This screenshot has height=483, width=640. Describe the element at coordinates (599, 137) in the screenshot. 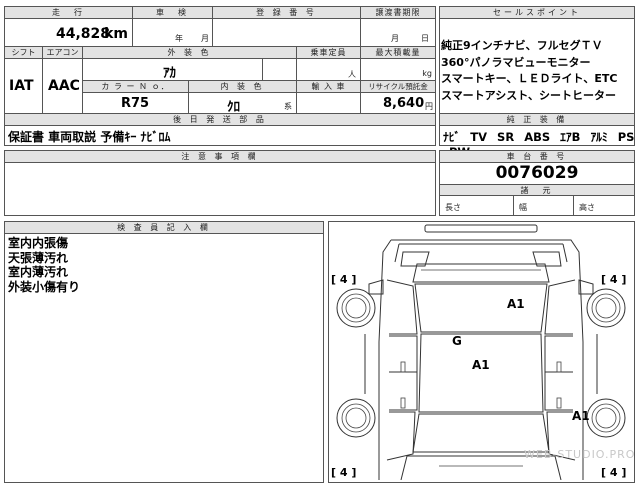

I see `equipment-item: ｱﾙﾐ` at that location.